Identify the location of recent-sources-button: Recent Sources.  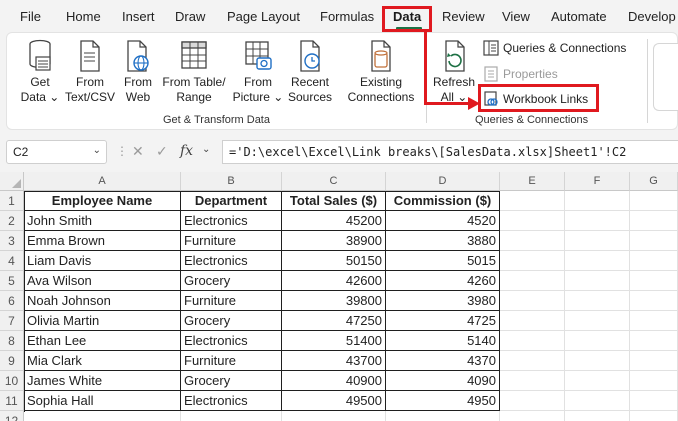
(310, 72).